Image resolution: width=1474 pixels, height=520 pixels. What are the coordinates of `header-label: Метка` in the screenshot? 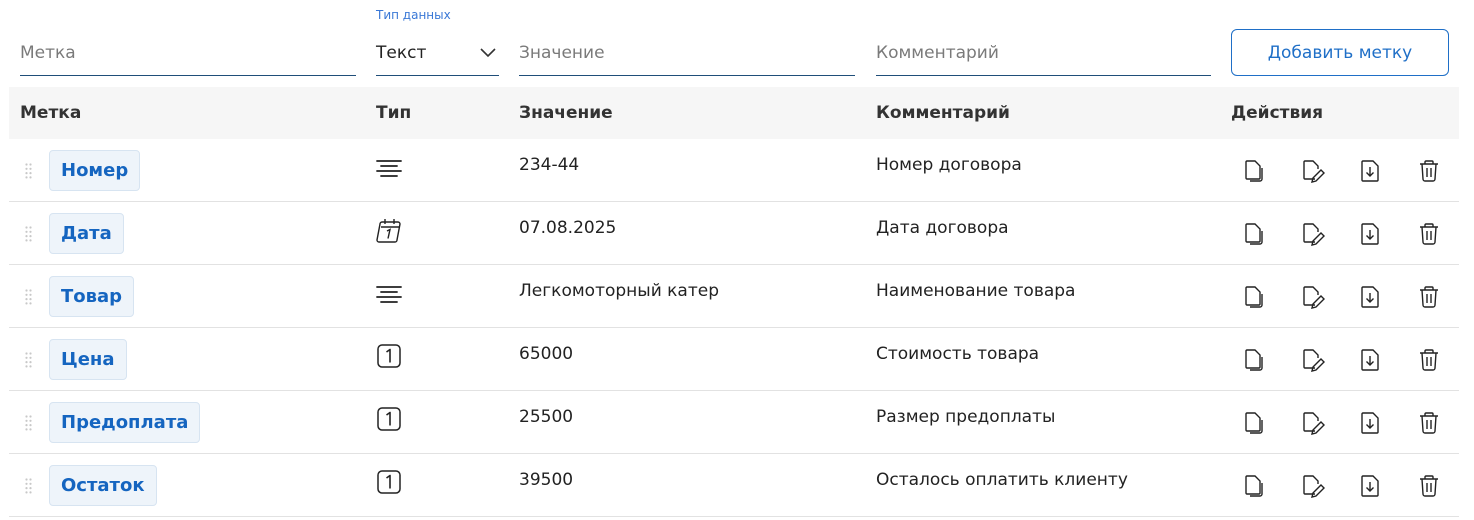 It's located at (51, 113).